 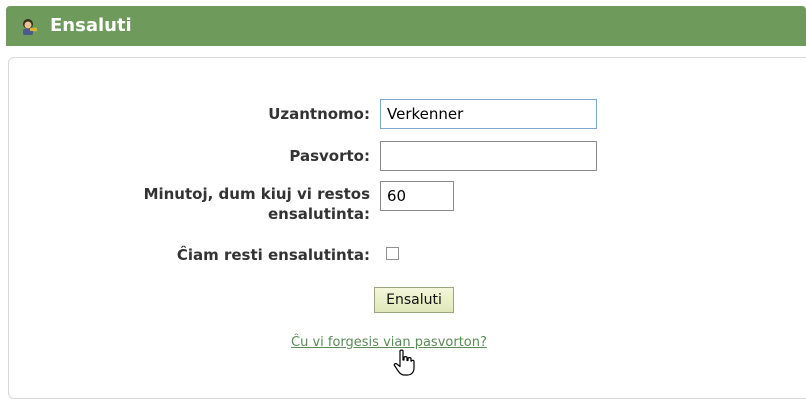 I want to click on remember-label: Ĉiam resti ensalutinta:, so click(x=273, y=255).